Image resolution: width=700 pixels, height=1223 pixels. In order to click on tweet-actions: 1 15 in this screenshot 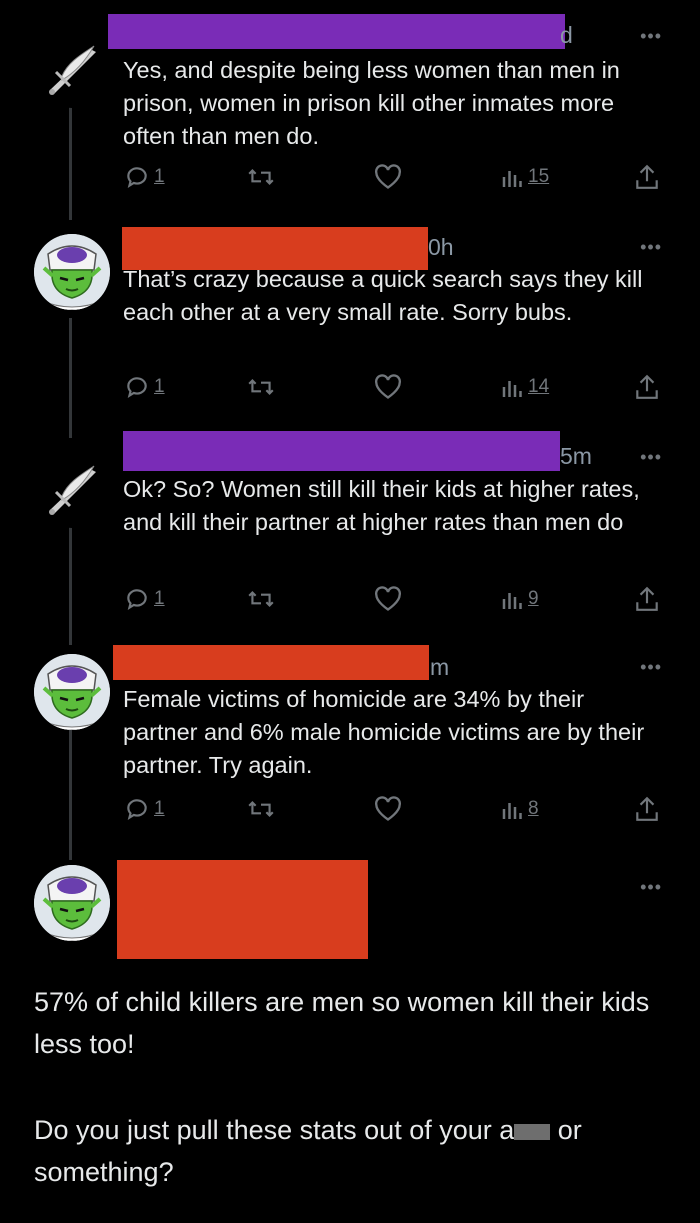, I will do `click(400, 177)`.